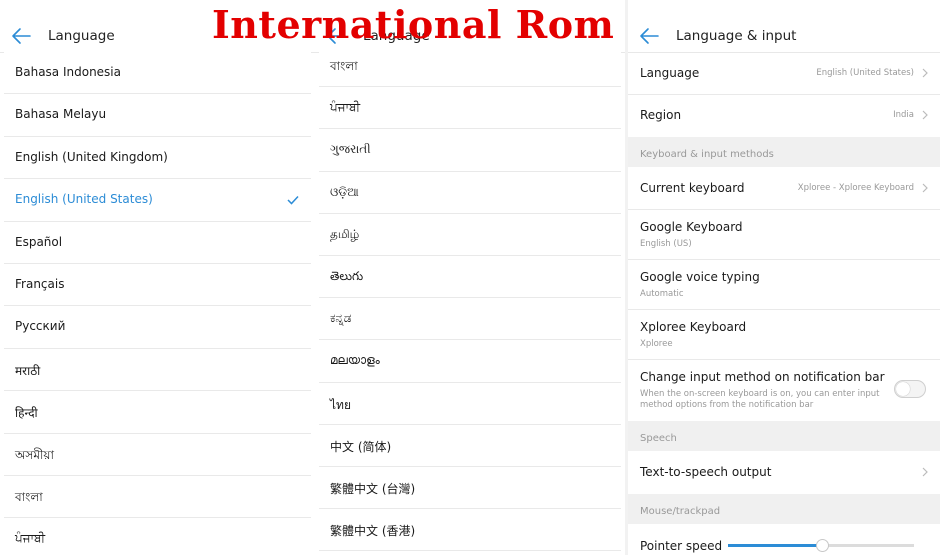  I want to click on watermark-title: International Rom, so click(413, 24).